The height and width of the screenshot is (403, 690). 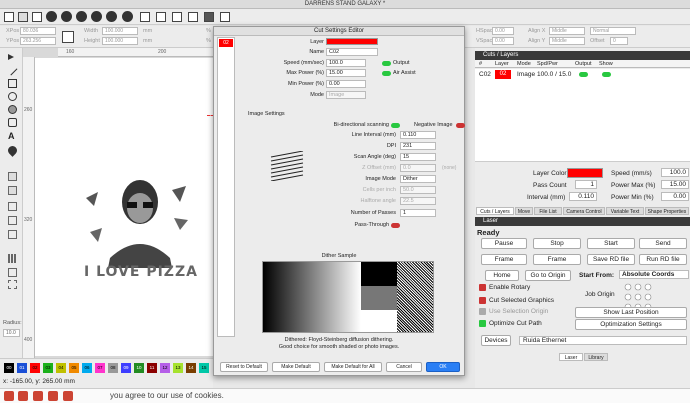 I want to click on use-selection-checkbox, so click(x=482, y=311).